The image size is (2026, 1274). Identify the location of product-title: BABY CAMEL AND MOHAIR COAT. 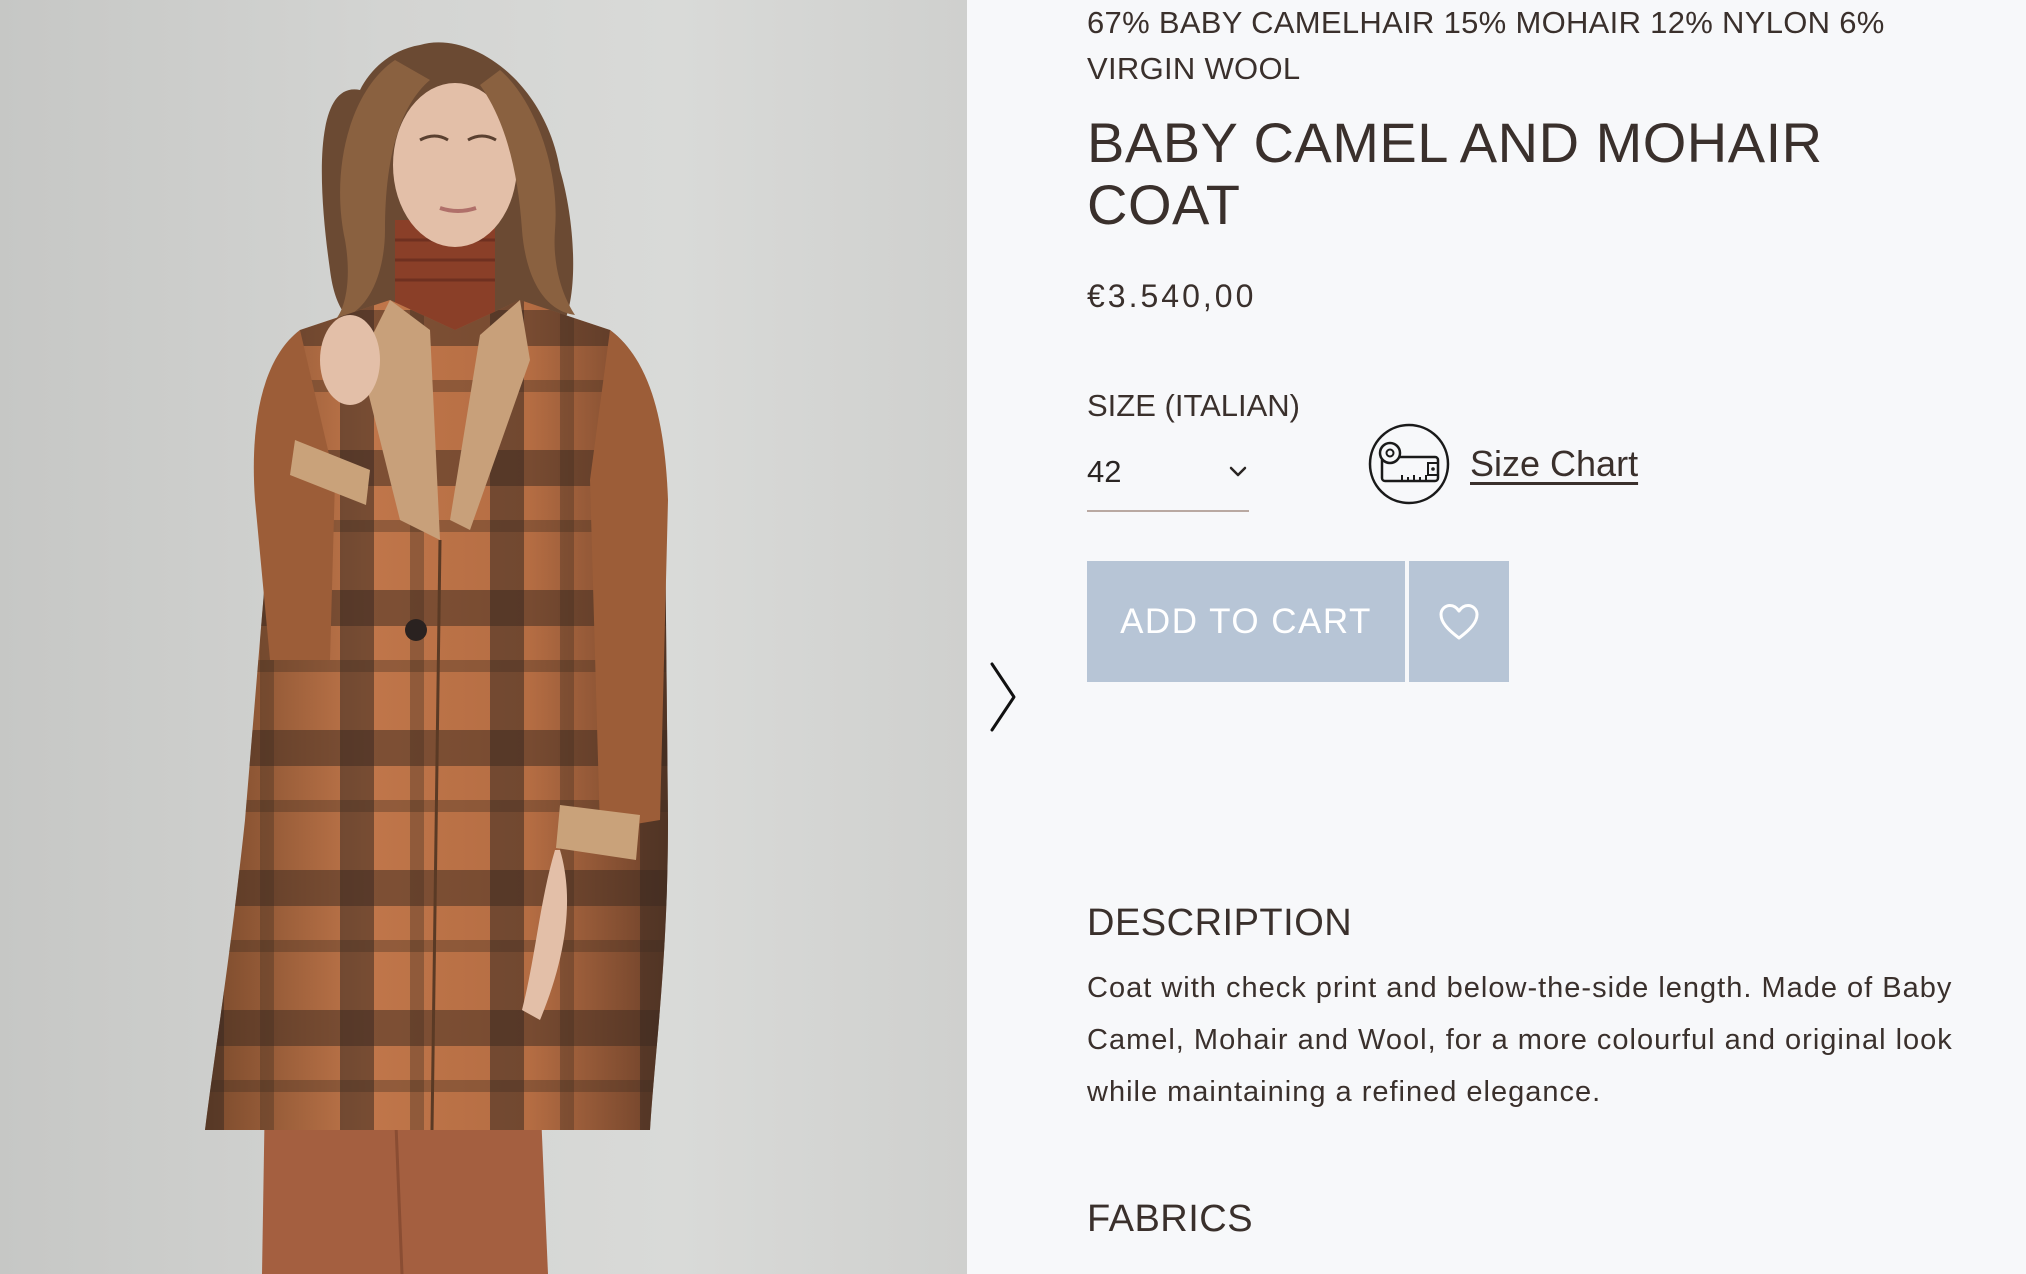
(1455, 173).